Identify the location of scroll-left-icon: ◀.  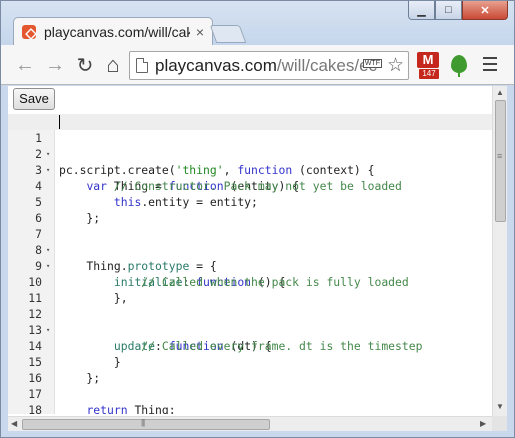
(14, 423).